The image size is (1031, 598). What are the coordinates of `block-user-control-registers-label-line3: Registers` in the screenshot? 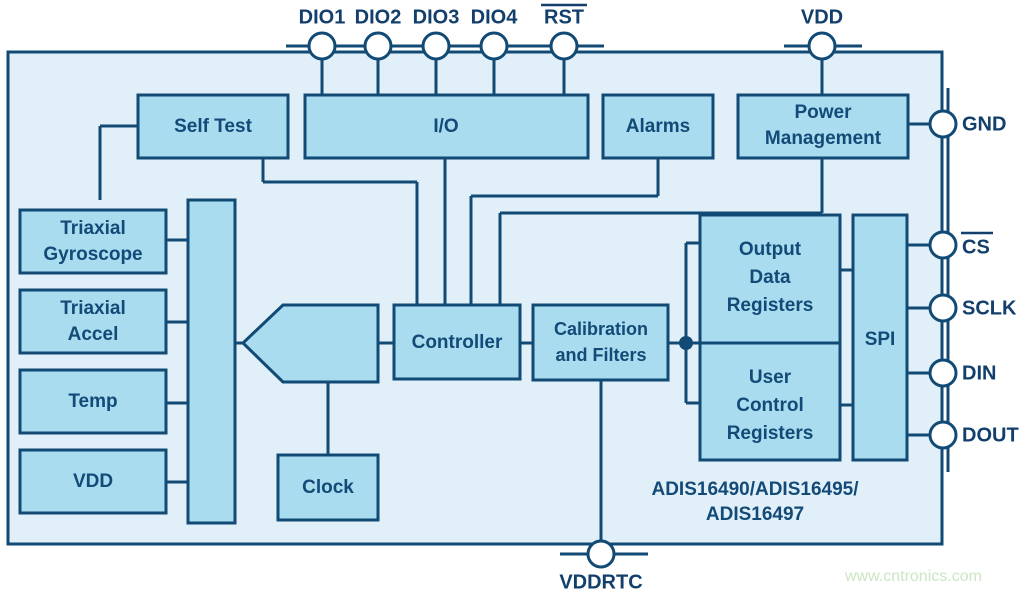 It's located at (770, 433).